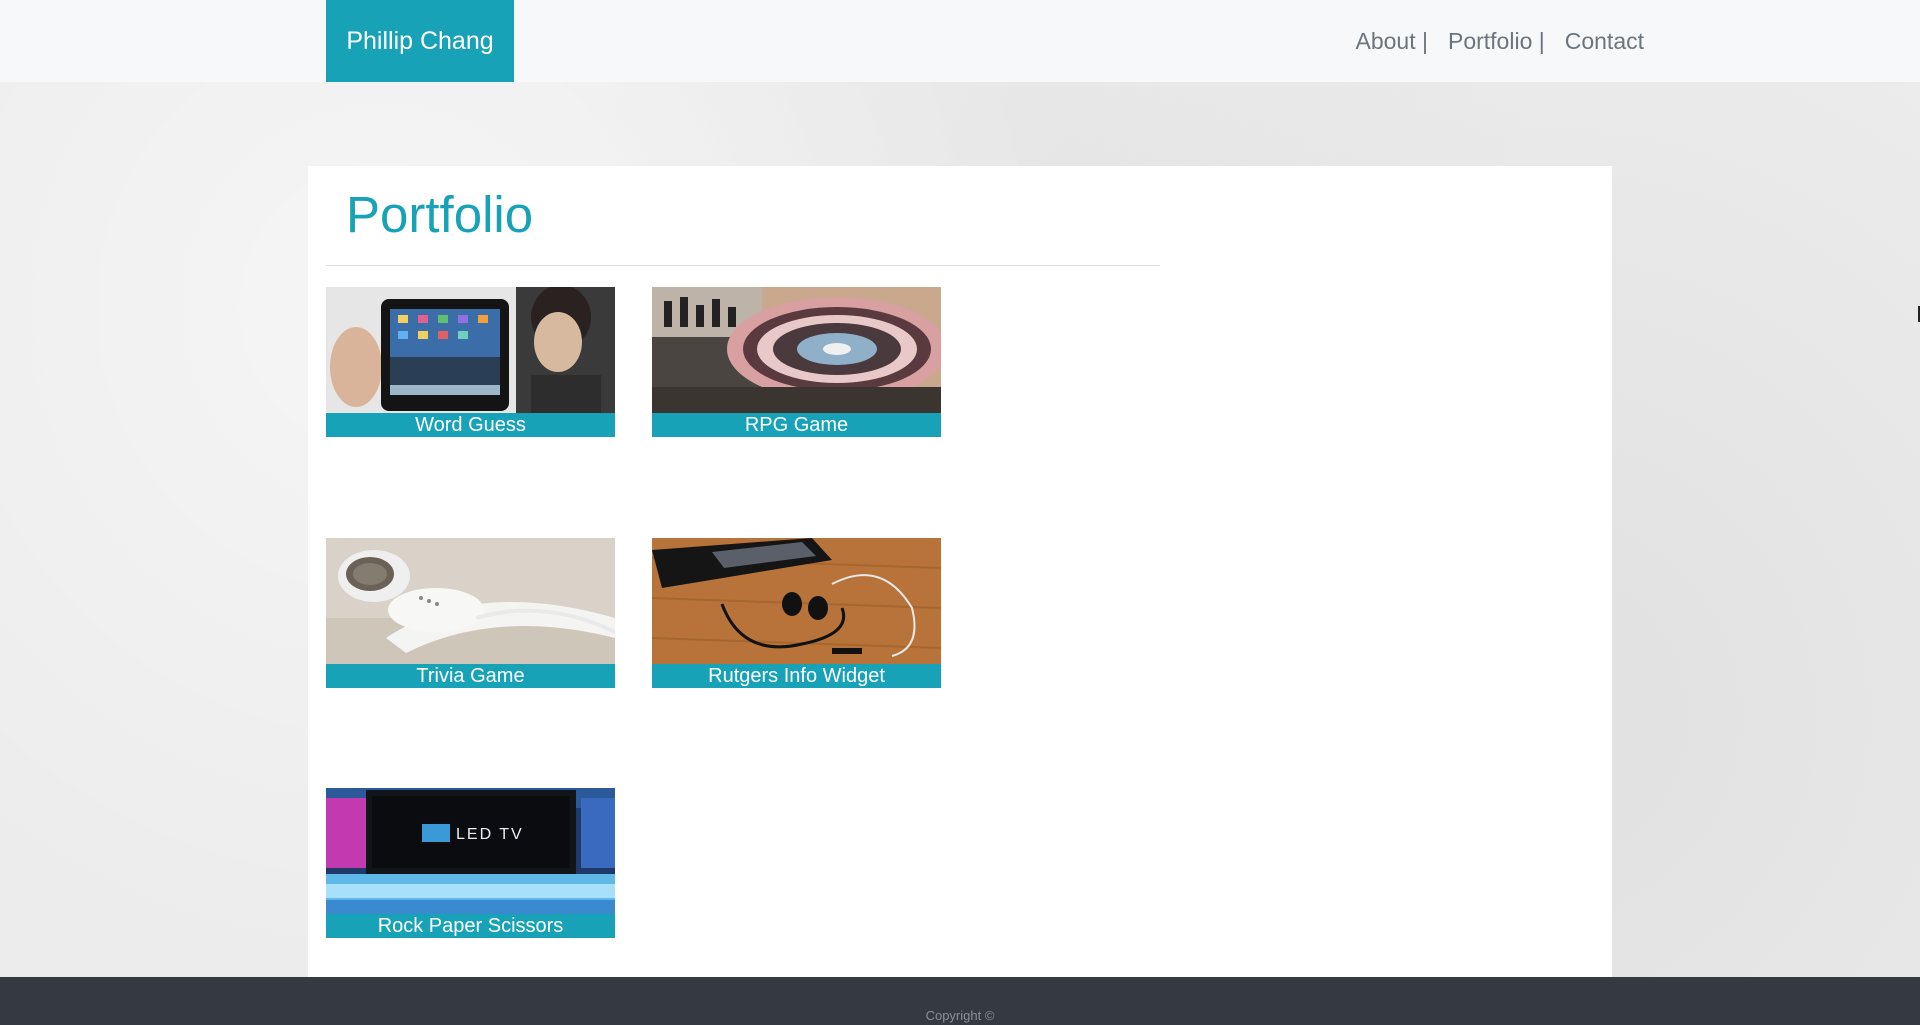 This screenshot has width=1920, height=1025. What do you see at coordinates (1496, 41) in the screenshot?
I see `nav-portfolio-link: Portfolio |` at bounding box center [1496, 41].